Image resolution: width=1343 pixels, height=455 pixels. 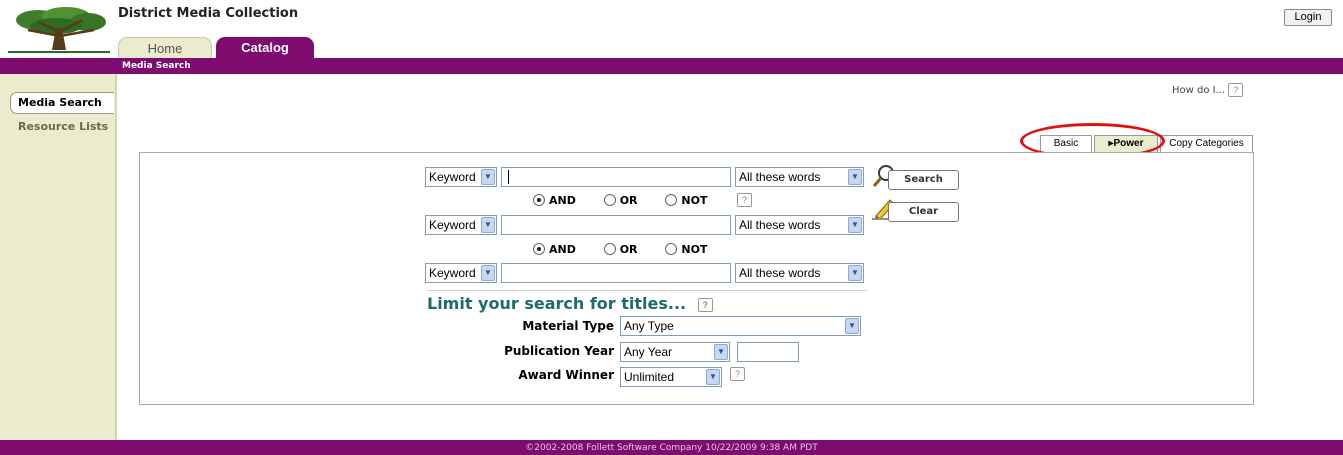 What do you see at coordinates (562, 249) in the screenshot?
I see `radio-and-2-label: AND` at bounding box center [562, 249].